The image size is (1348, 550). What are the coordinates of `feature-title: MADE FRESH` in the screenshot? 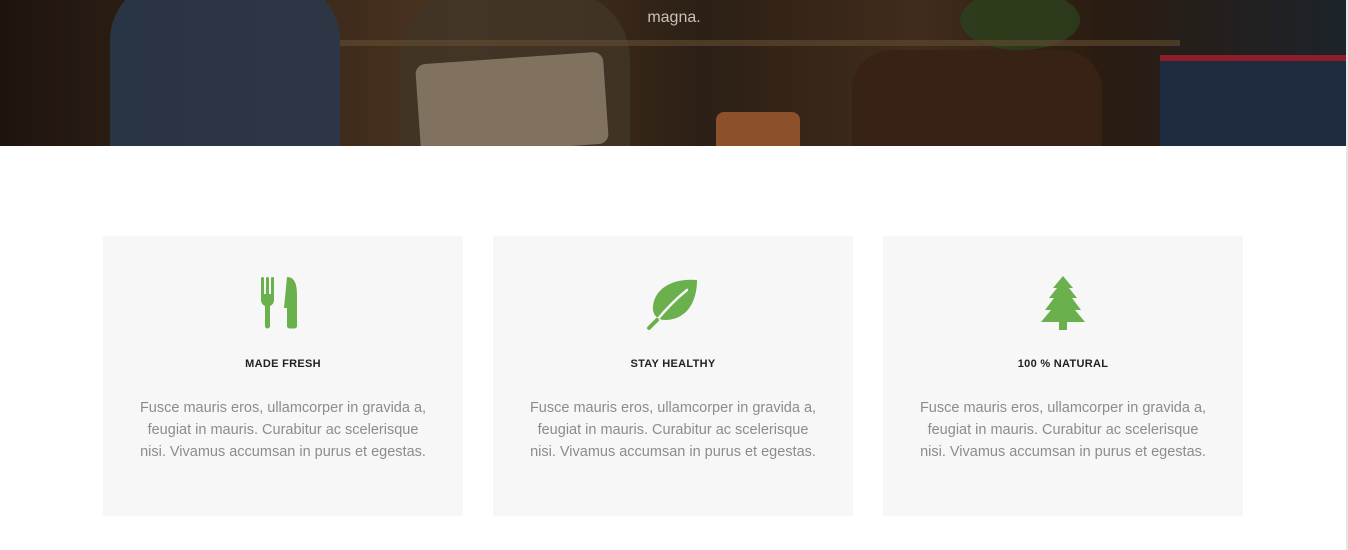 It's located at (283, 364).